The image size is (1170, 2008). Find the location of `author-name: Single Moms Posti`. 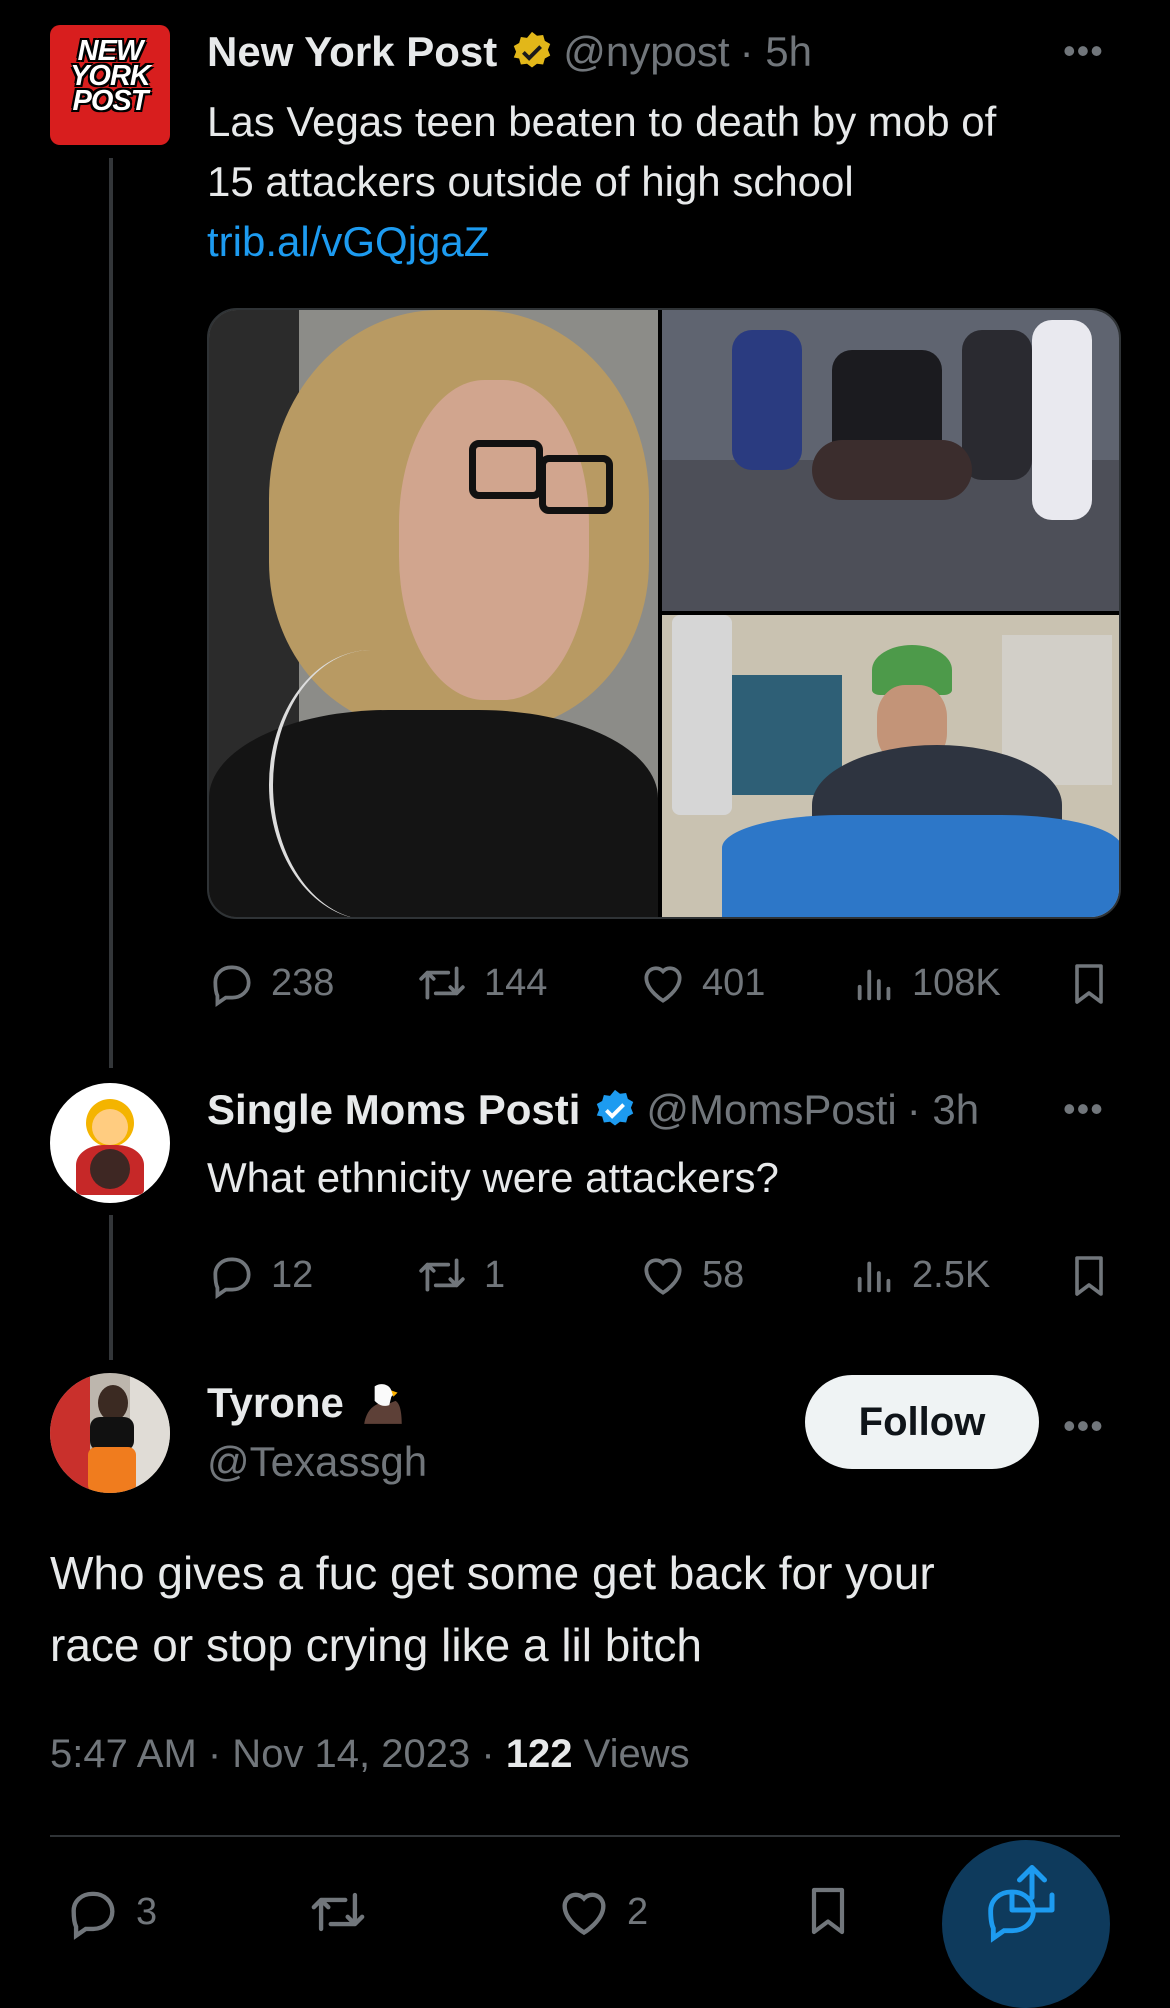

author-name: Single Moms Posti is located at coordinates (393, 1110).